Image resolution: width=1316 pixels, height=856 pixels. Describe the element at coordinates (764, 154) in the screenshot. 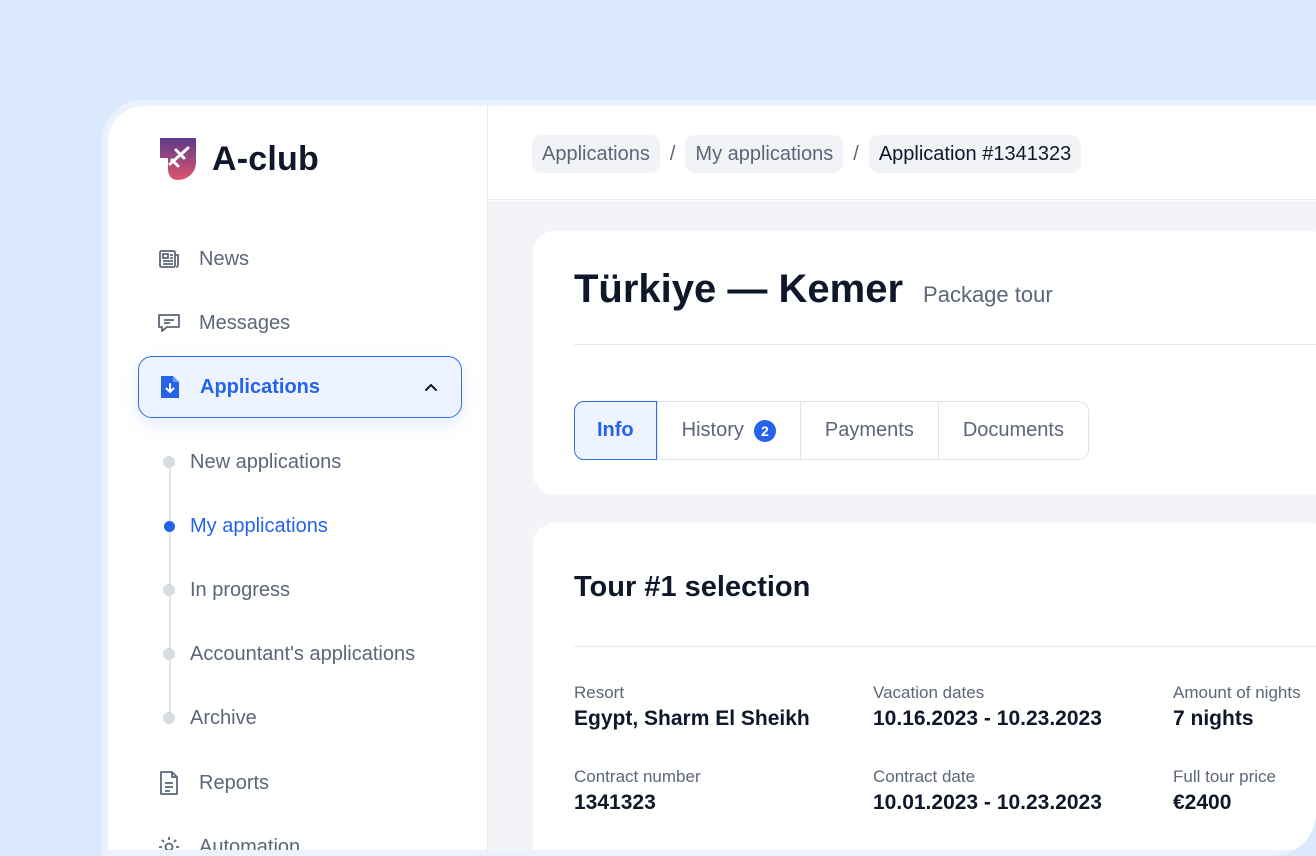

I see `breadcrumb-item-my-applications: My applications` at that location.